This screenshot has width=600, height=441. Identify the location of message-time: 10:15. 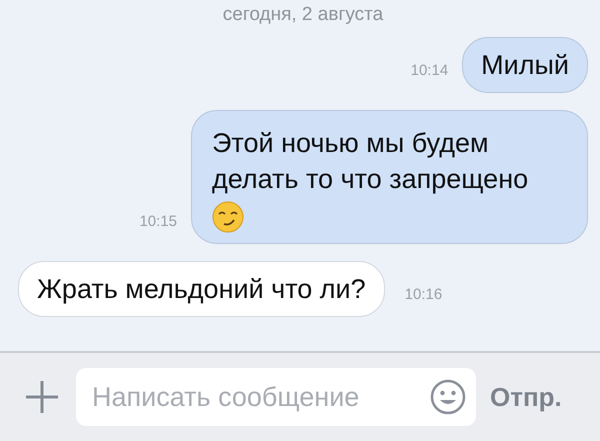
(158, 222).